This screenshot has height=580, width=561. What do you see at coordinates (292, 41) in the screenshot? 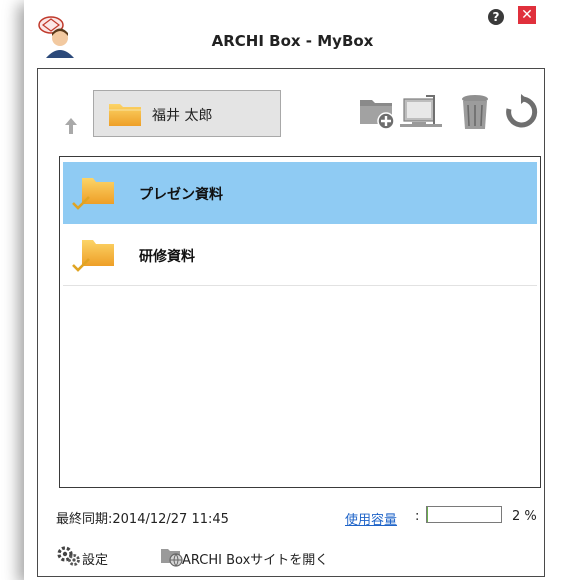
I see `window-title: ARCHI Box - MyBox` at bounding box center [292, 41].